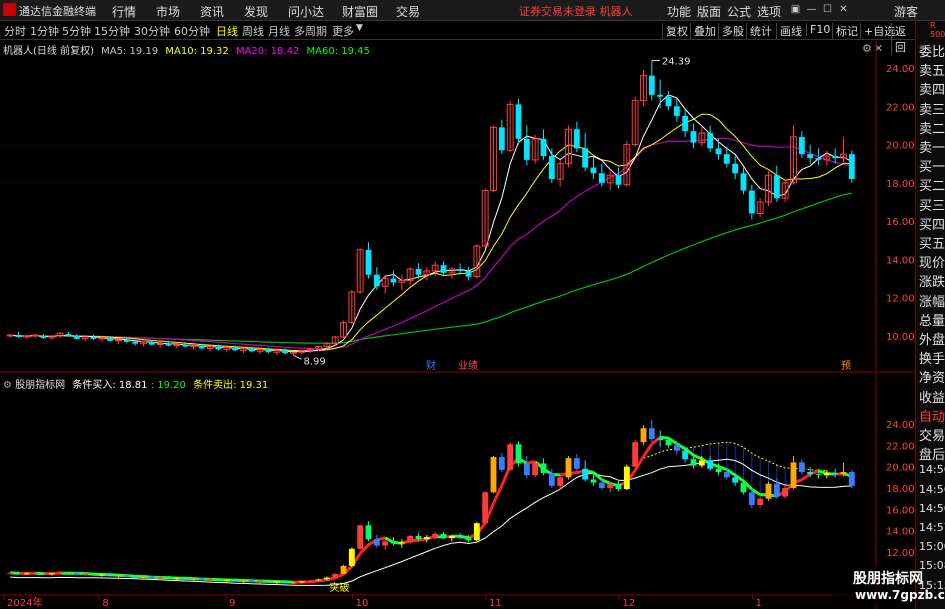 The width and height of the screenshot is (945, 609). I want to click on side-panel-item: 卖五, so click(932, 69).